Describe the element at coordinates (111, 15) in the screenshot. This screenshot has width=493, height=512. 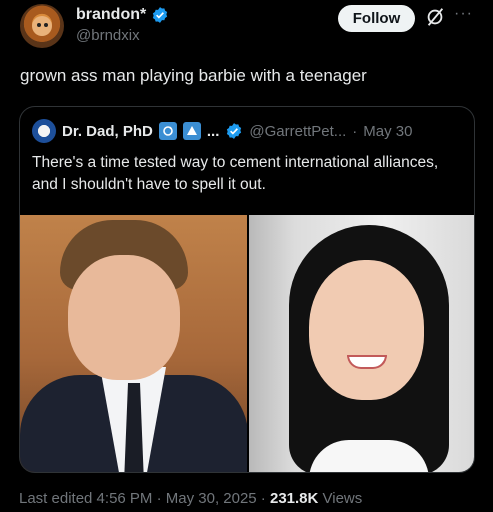
I see `author-display-name: brandon*` at that location.